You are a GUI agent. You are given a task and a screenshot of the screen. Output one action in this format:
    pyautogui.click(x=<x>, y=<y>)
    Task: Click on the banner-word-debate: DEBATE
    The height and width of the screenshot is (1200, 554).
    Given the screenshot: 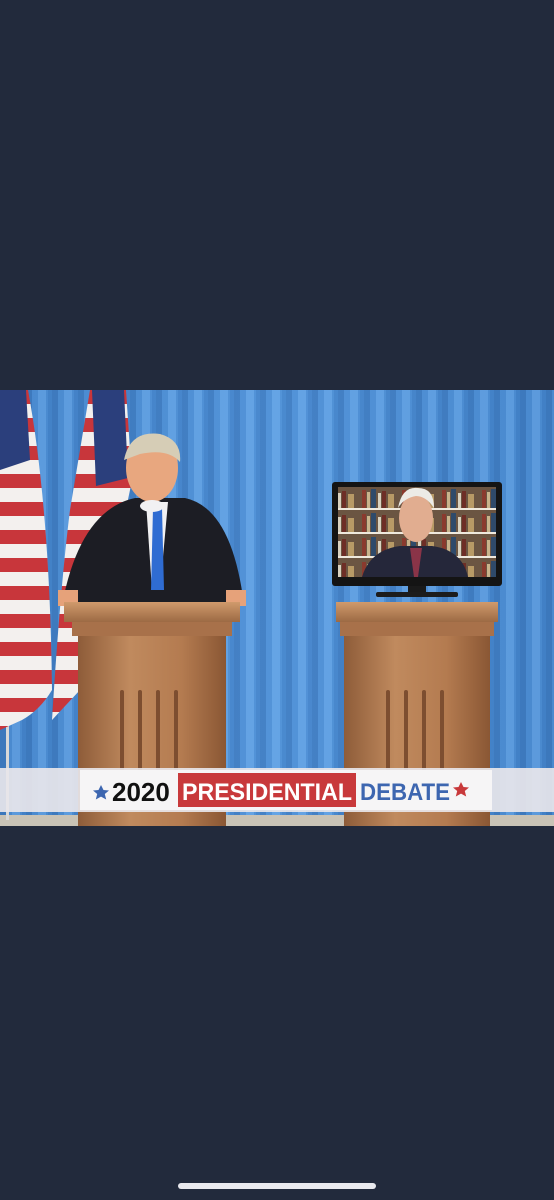 What is the action you would take?
    pyautogui.click(x=405, y=792)
    